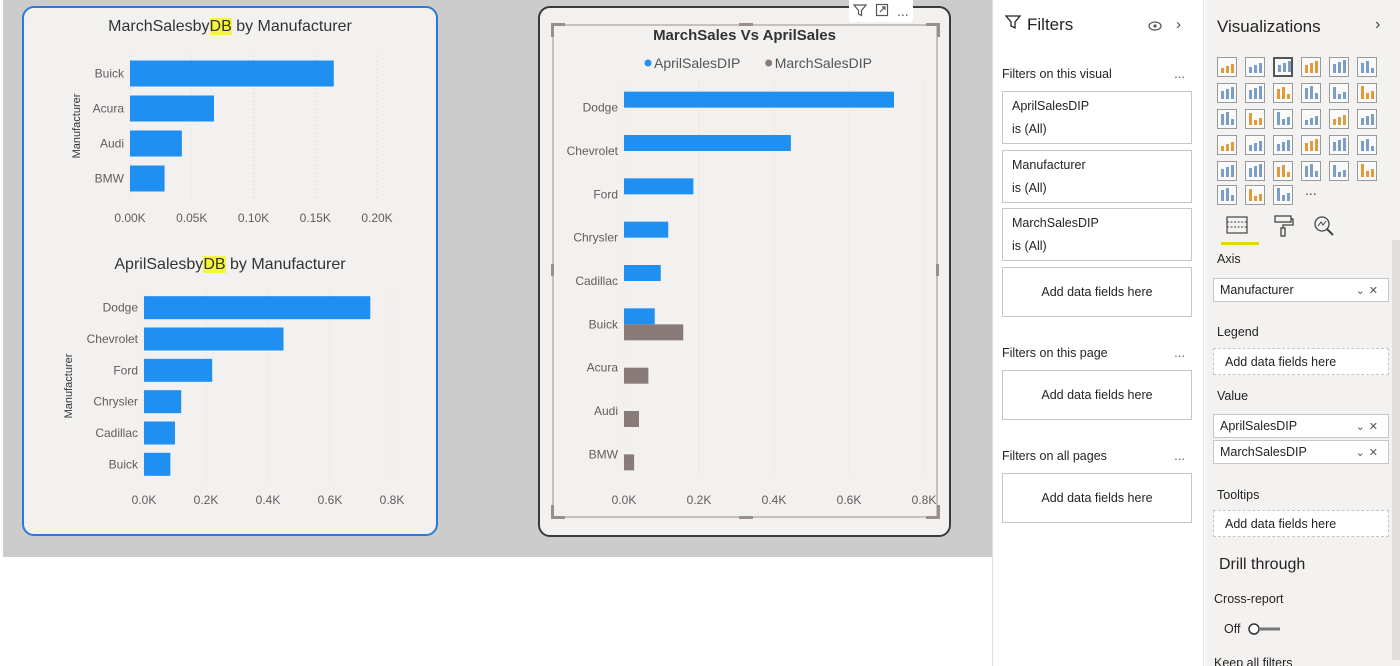 The width and height of the screenshot is (1400, 666). I want to click on tooltips-drop-zone: Add data fields here, so click(1301, 523).